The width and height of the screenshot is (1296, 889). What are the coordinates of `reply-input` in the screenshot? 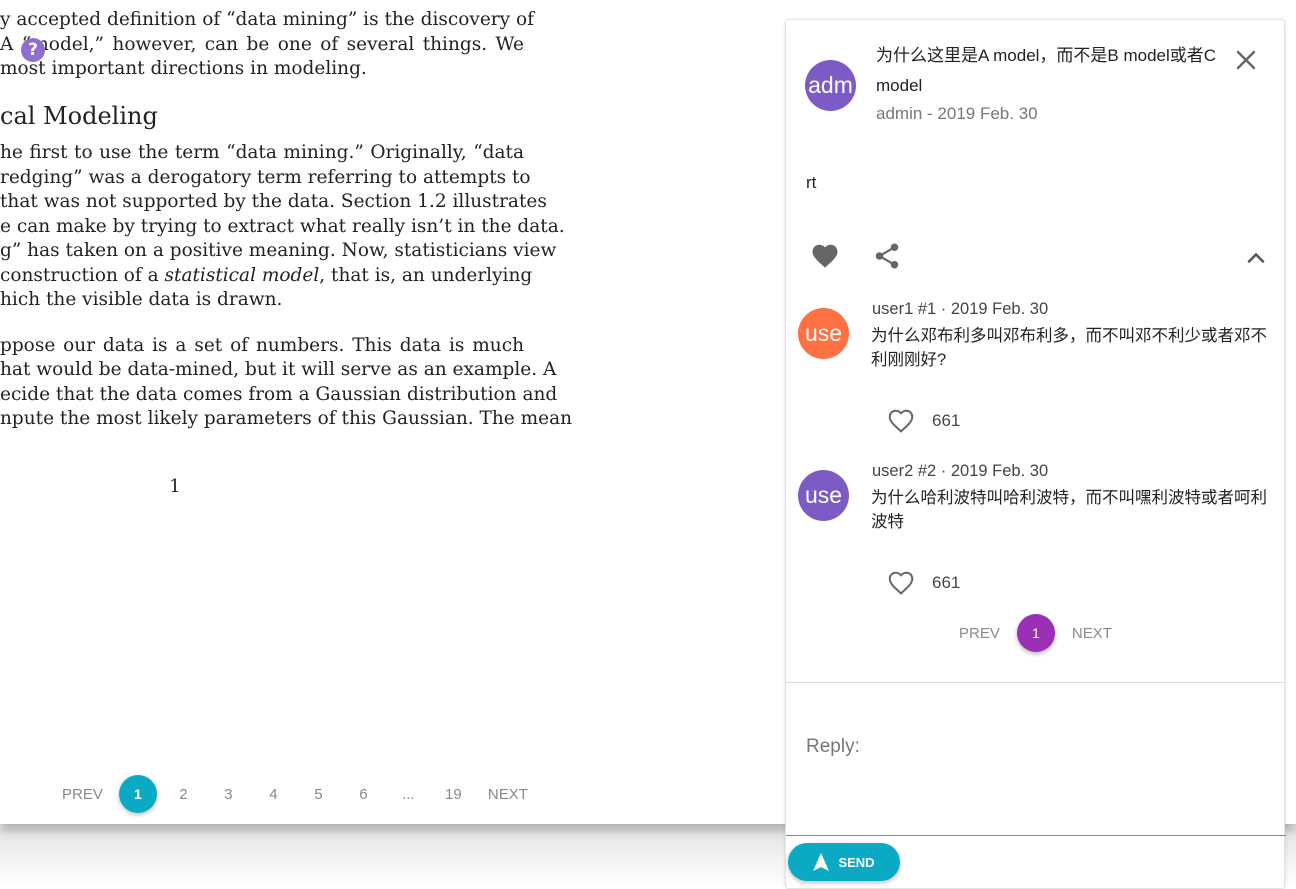 It's located at (1036, 760).